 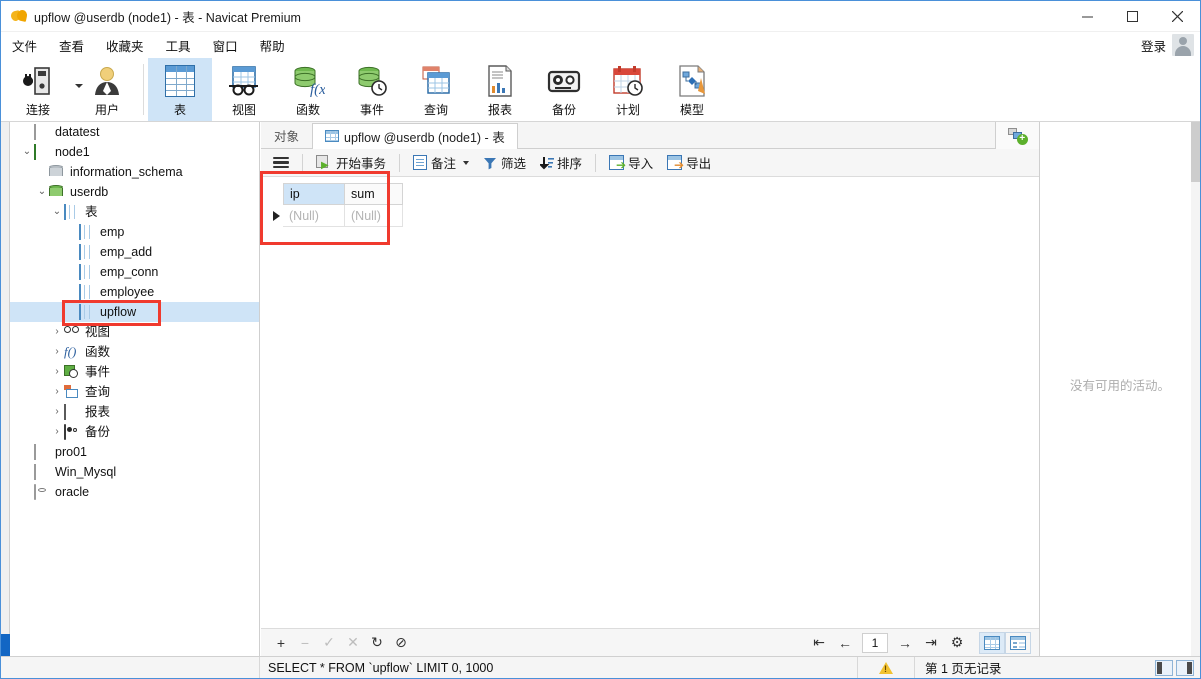 I want to click on avatar, so click(x=1183, y=45).